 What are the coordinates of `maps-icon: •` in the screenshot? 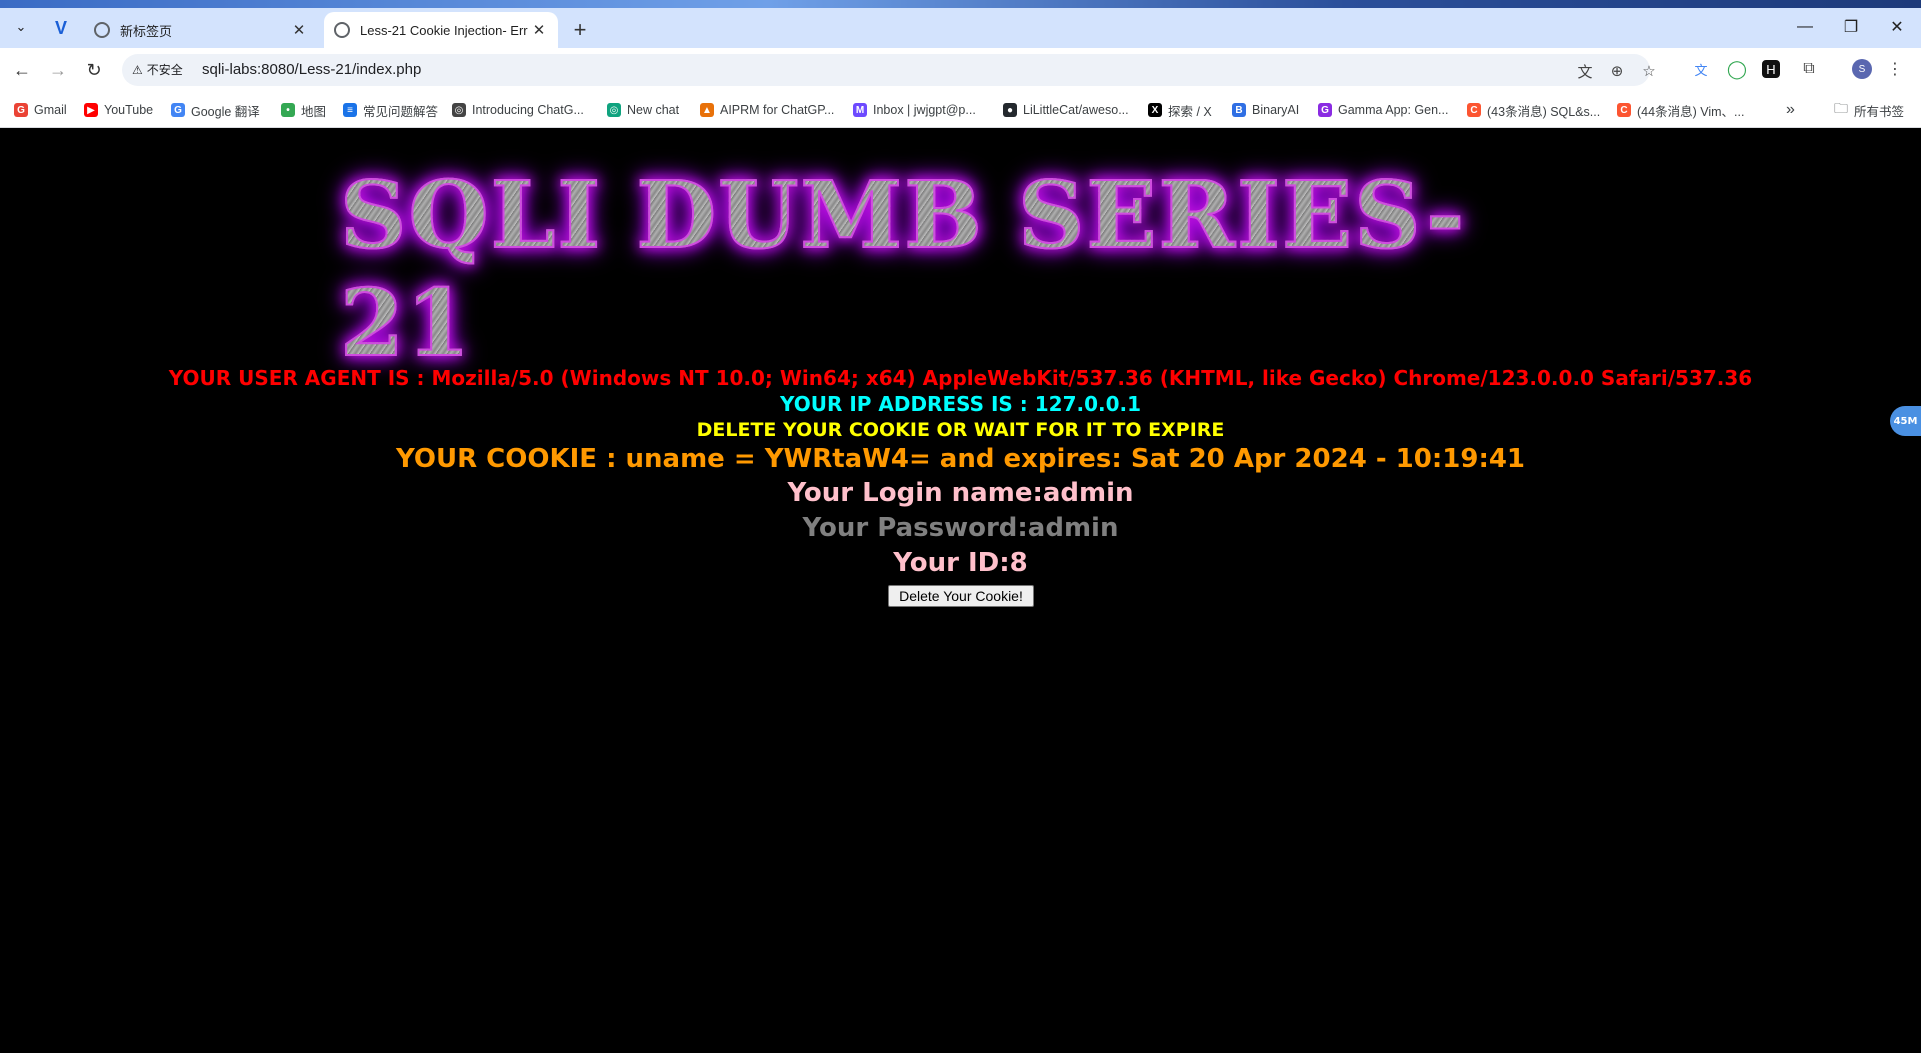 It's located at (288, 110).